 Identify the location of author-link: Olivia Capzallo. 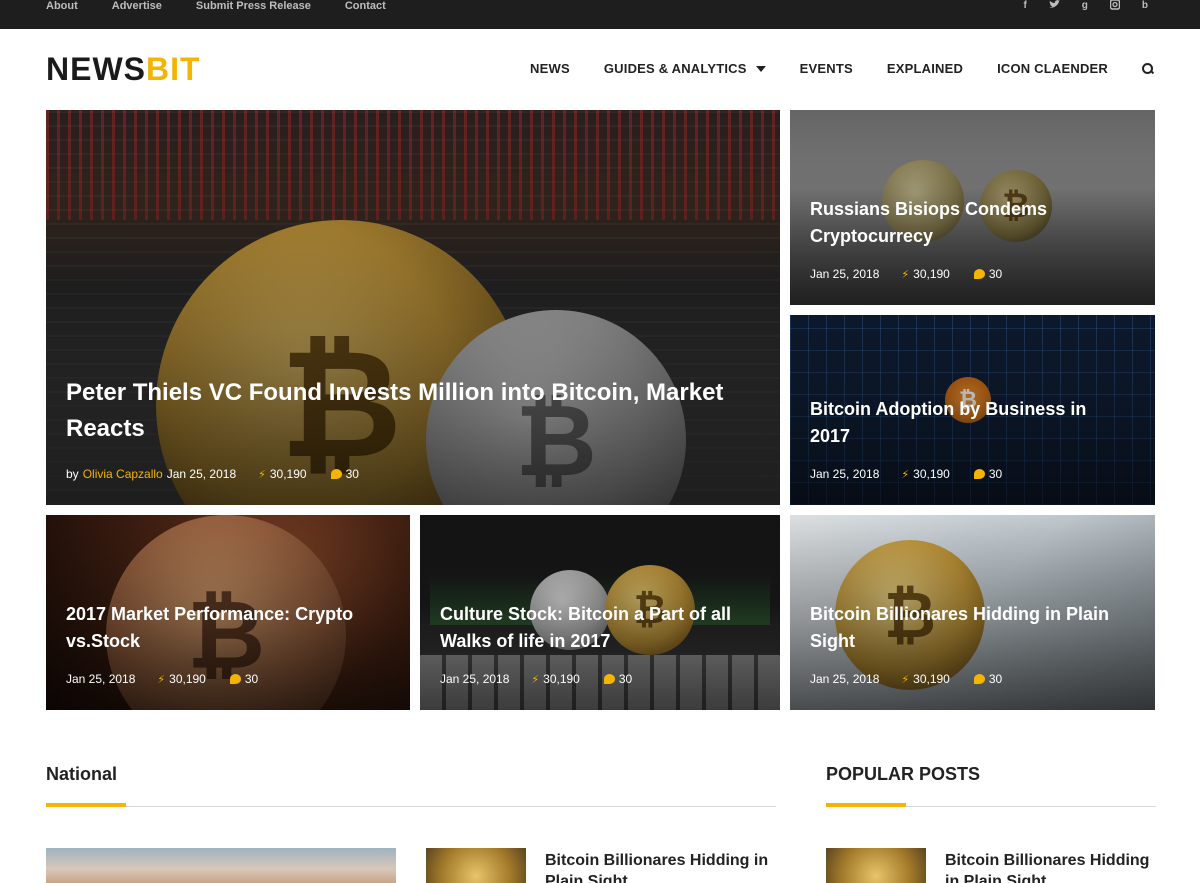
(123, 474).